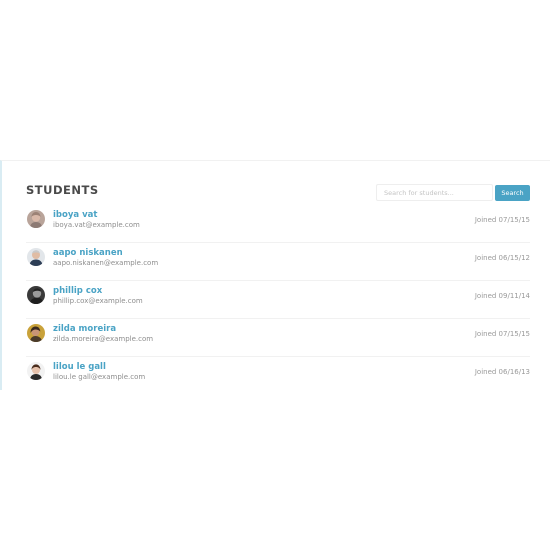 This screenshot has height=550, width=550. What do you see at coordinates (502, 372) in the screenshot?
I see `joined-date: Joined 06/16/13` at bounding box center [502, 372].